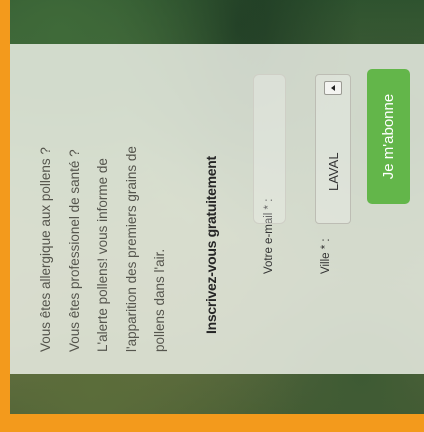  Describe the element at coordinates (211, 245) in the screenshot. I see `form-heading: Inscrivez-vous gratuitement` at that location.